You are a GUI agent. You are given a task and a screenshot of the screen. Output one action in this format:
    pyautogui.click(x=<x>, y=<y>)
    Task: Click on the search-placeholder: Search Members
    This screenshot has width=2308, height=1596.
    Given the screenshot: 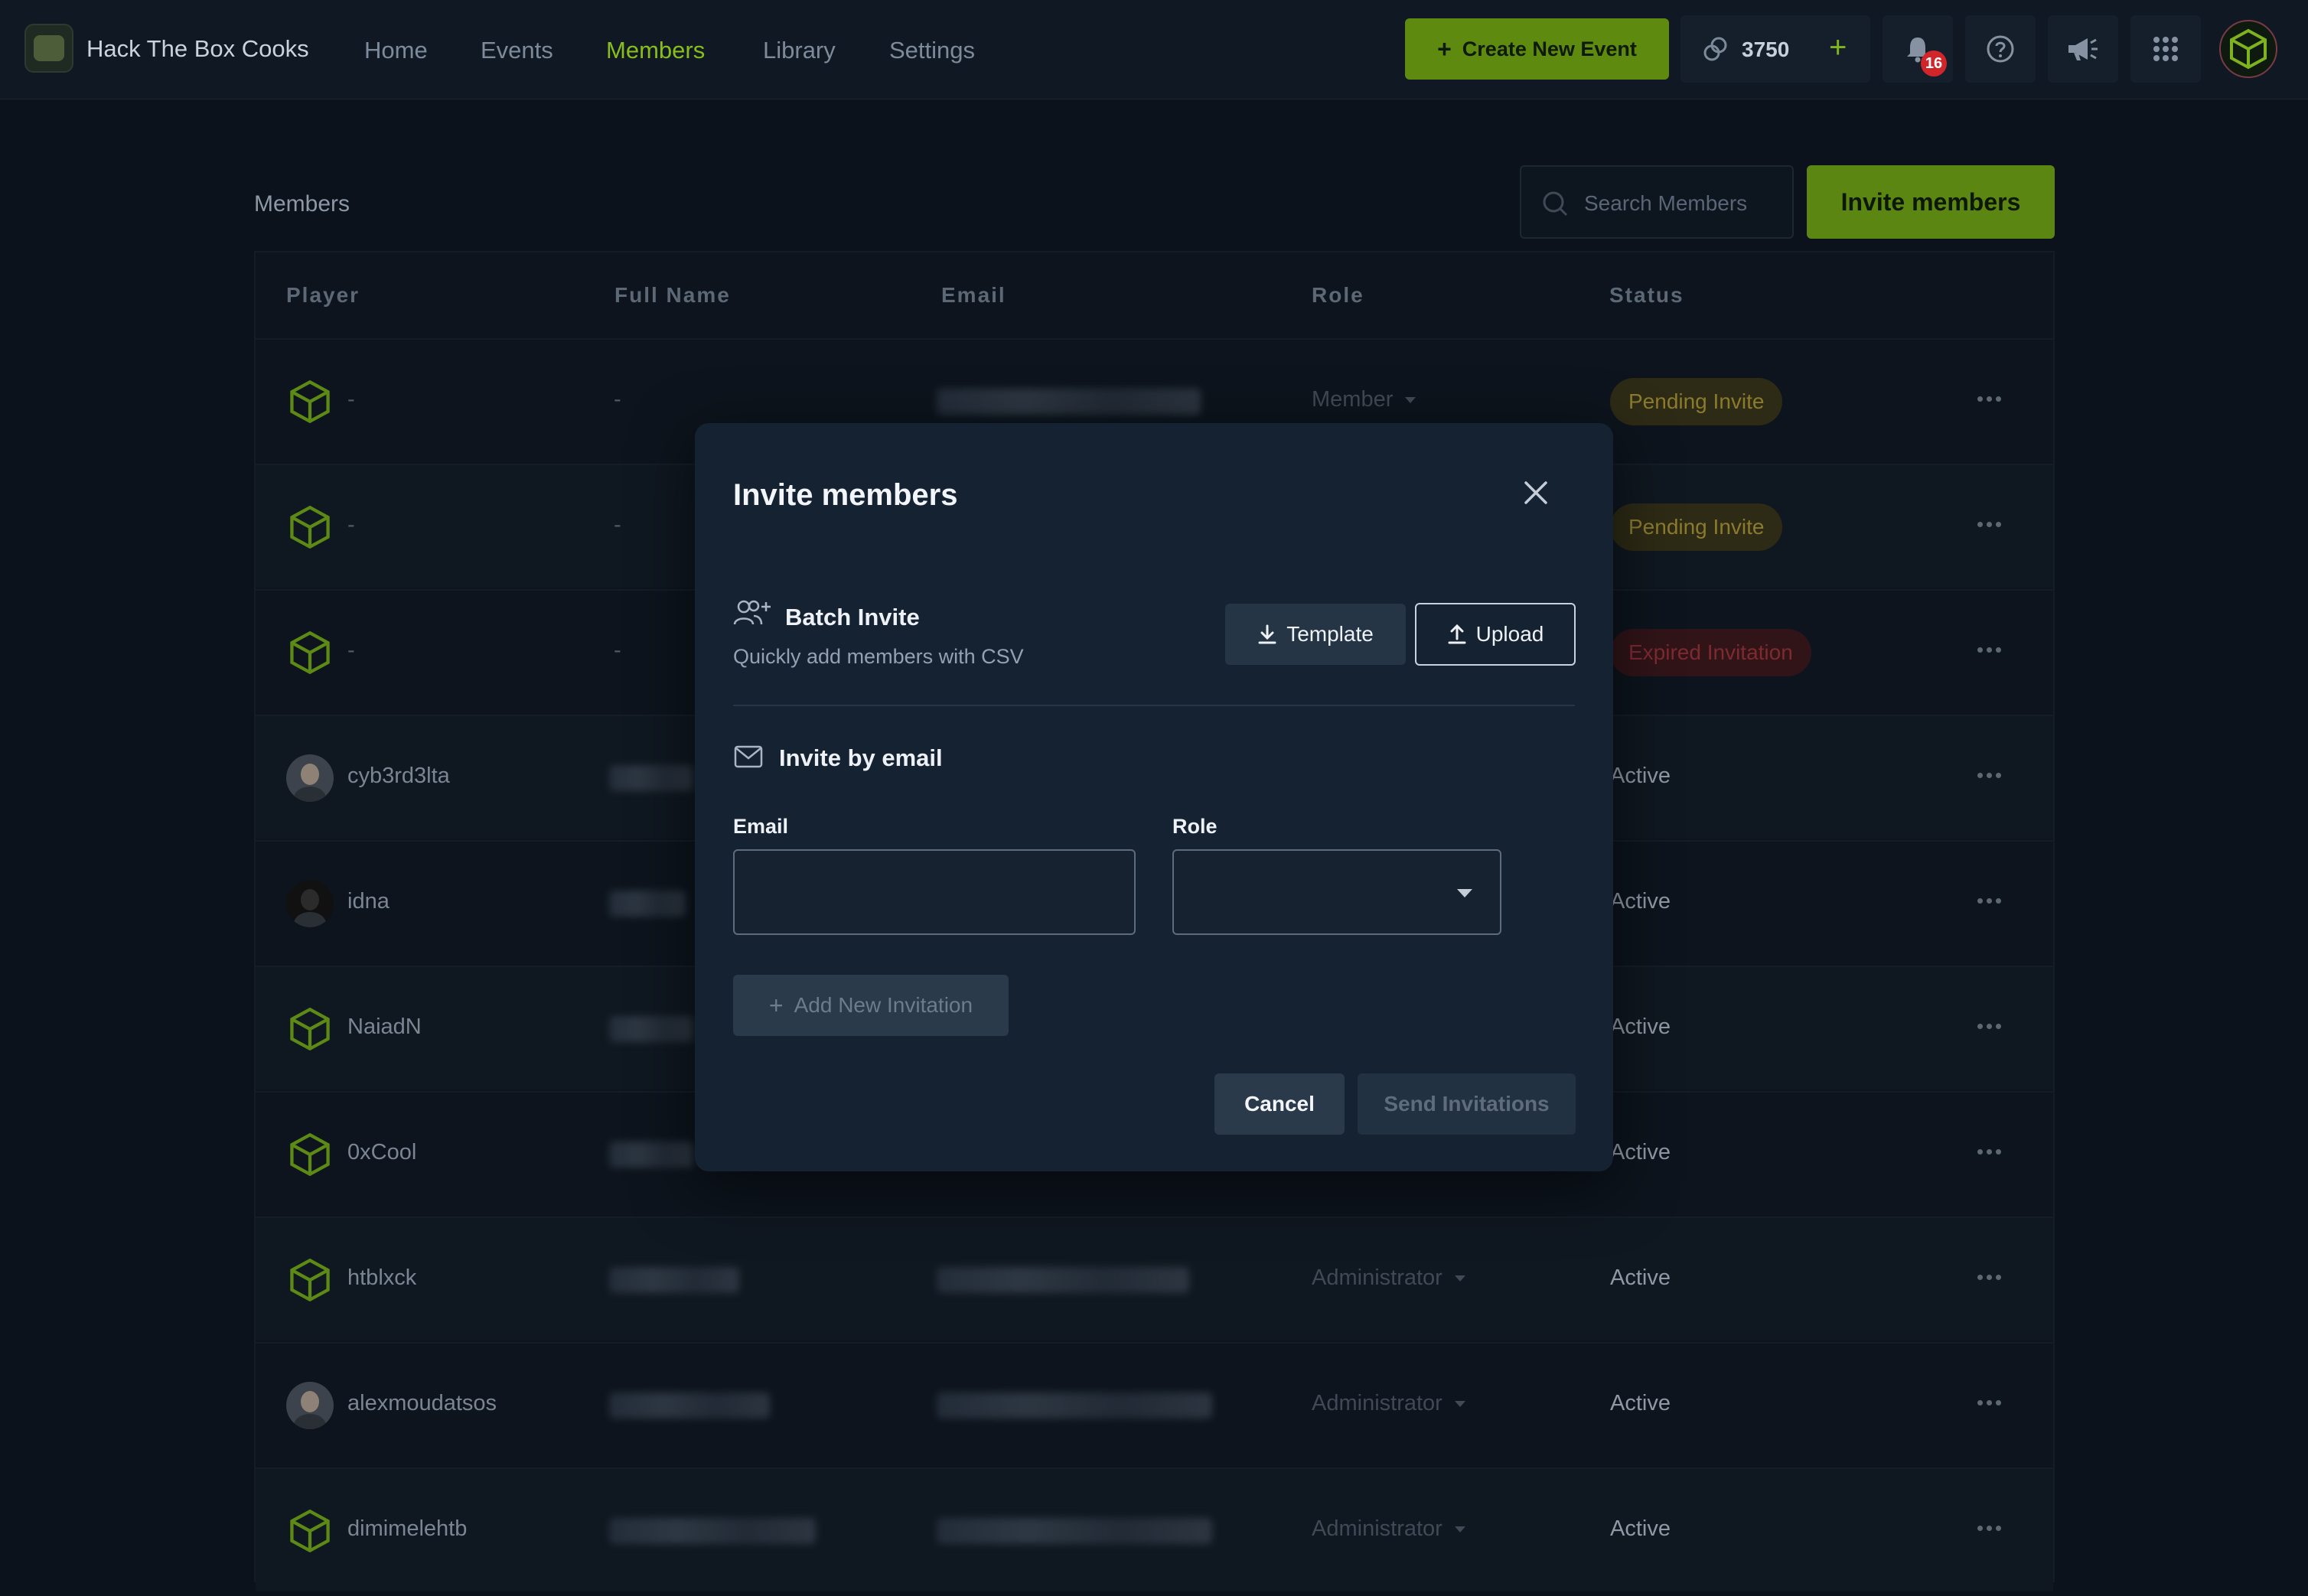 What is the action you would take?
    pyautogui.click(x=1666, y=203)
    